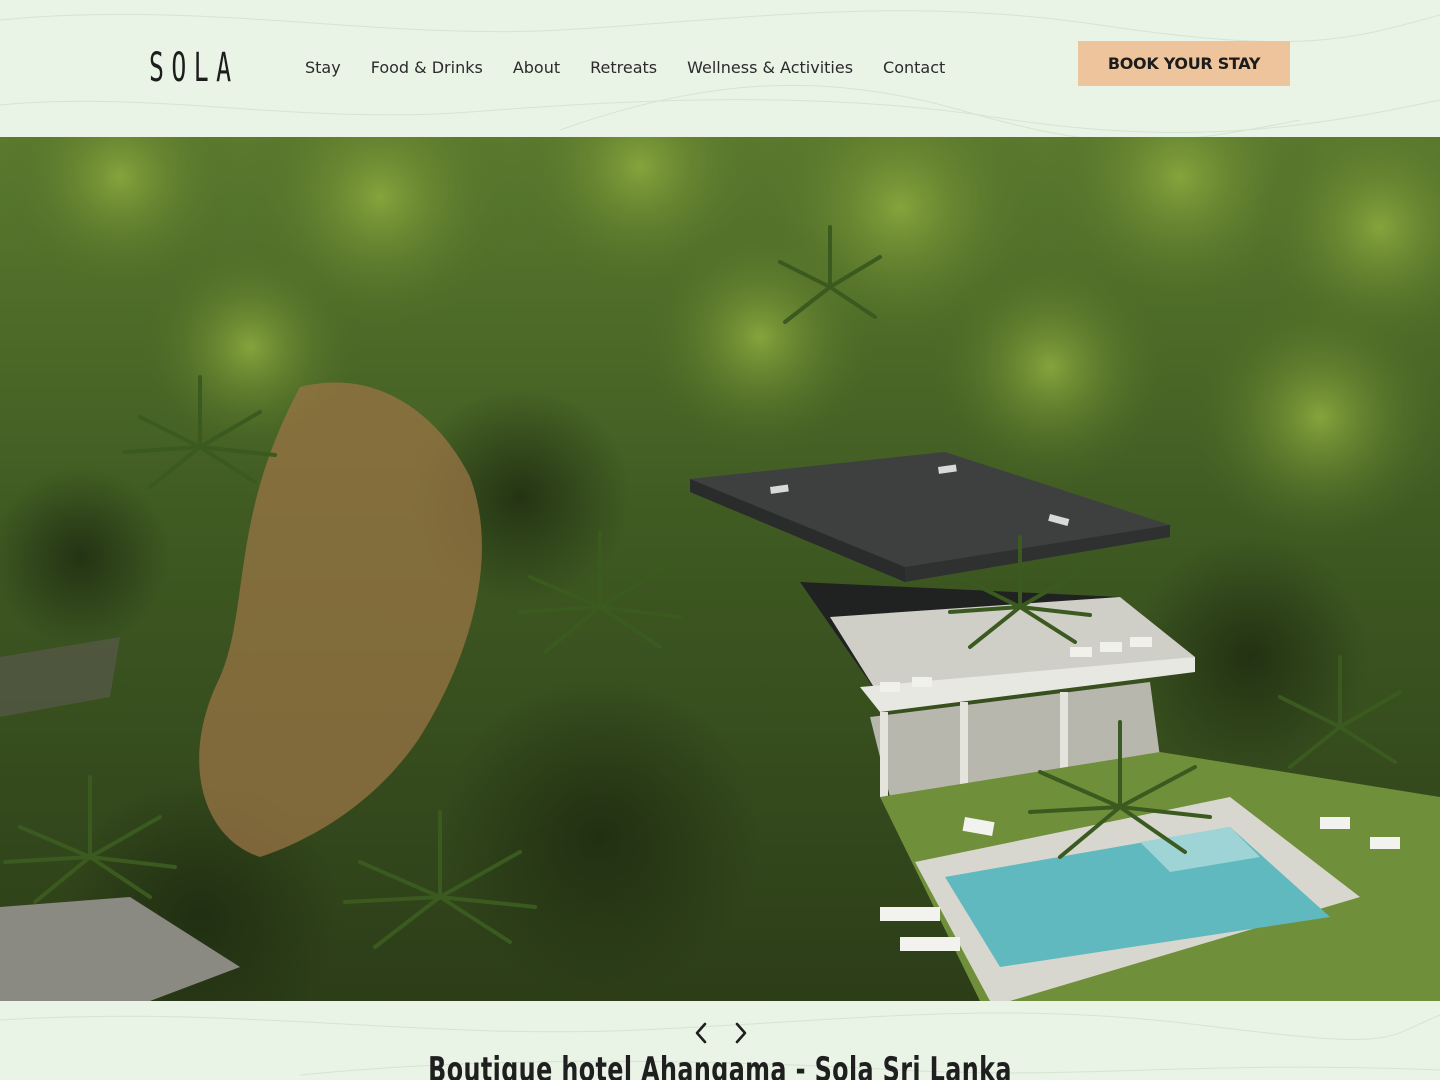  Describe the element at coordinates (701, 1033) in the screenshot. I see `chevron-left-icon` at that location.